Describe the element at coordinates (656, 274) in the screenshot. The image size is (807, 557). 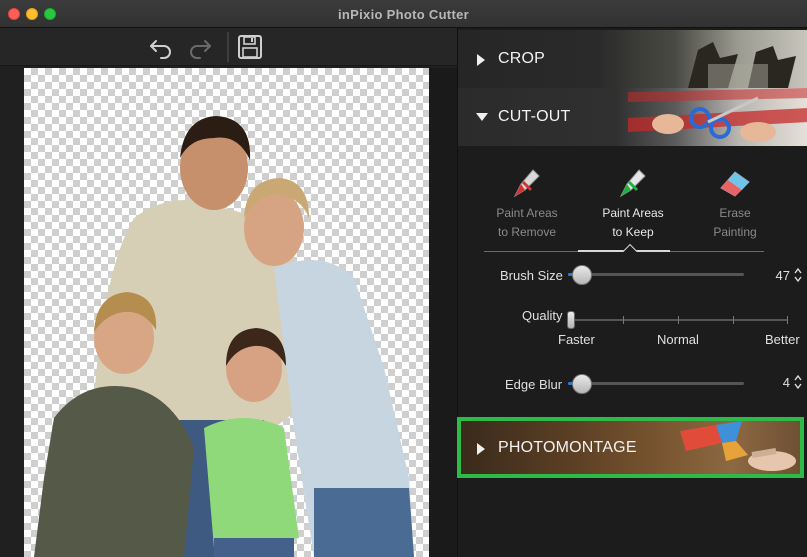
I see `brush-size-track` at that location.